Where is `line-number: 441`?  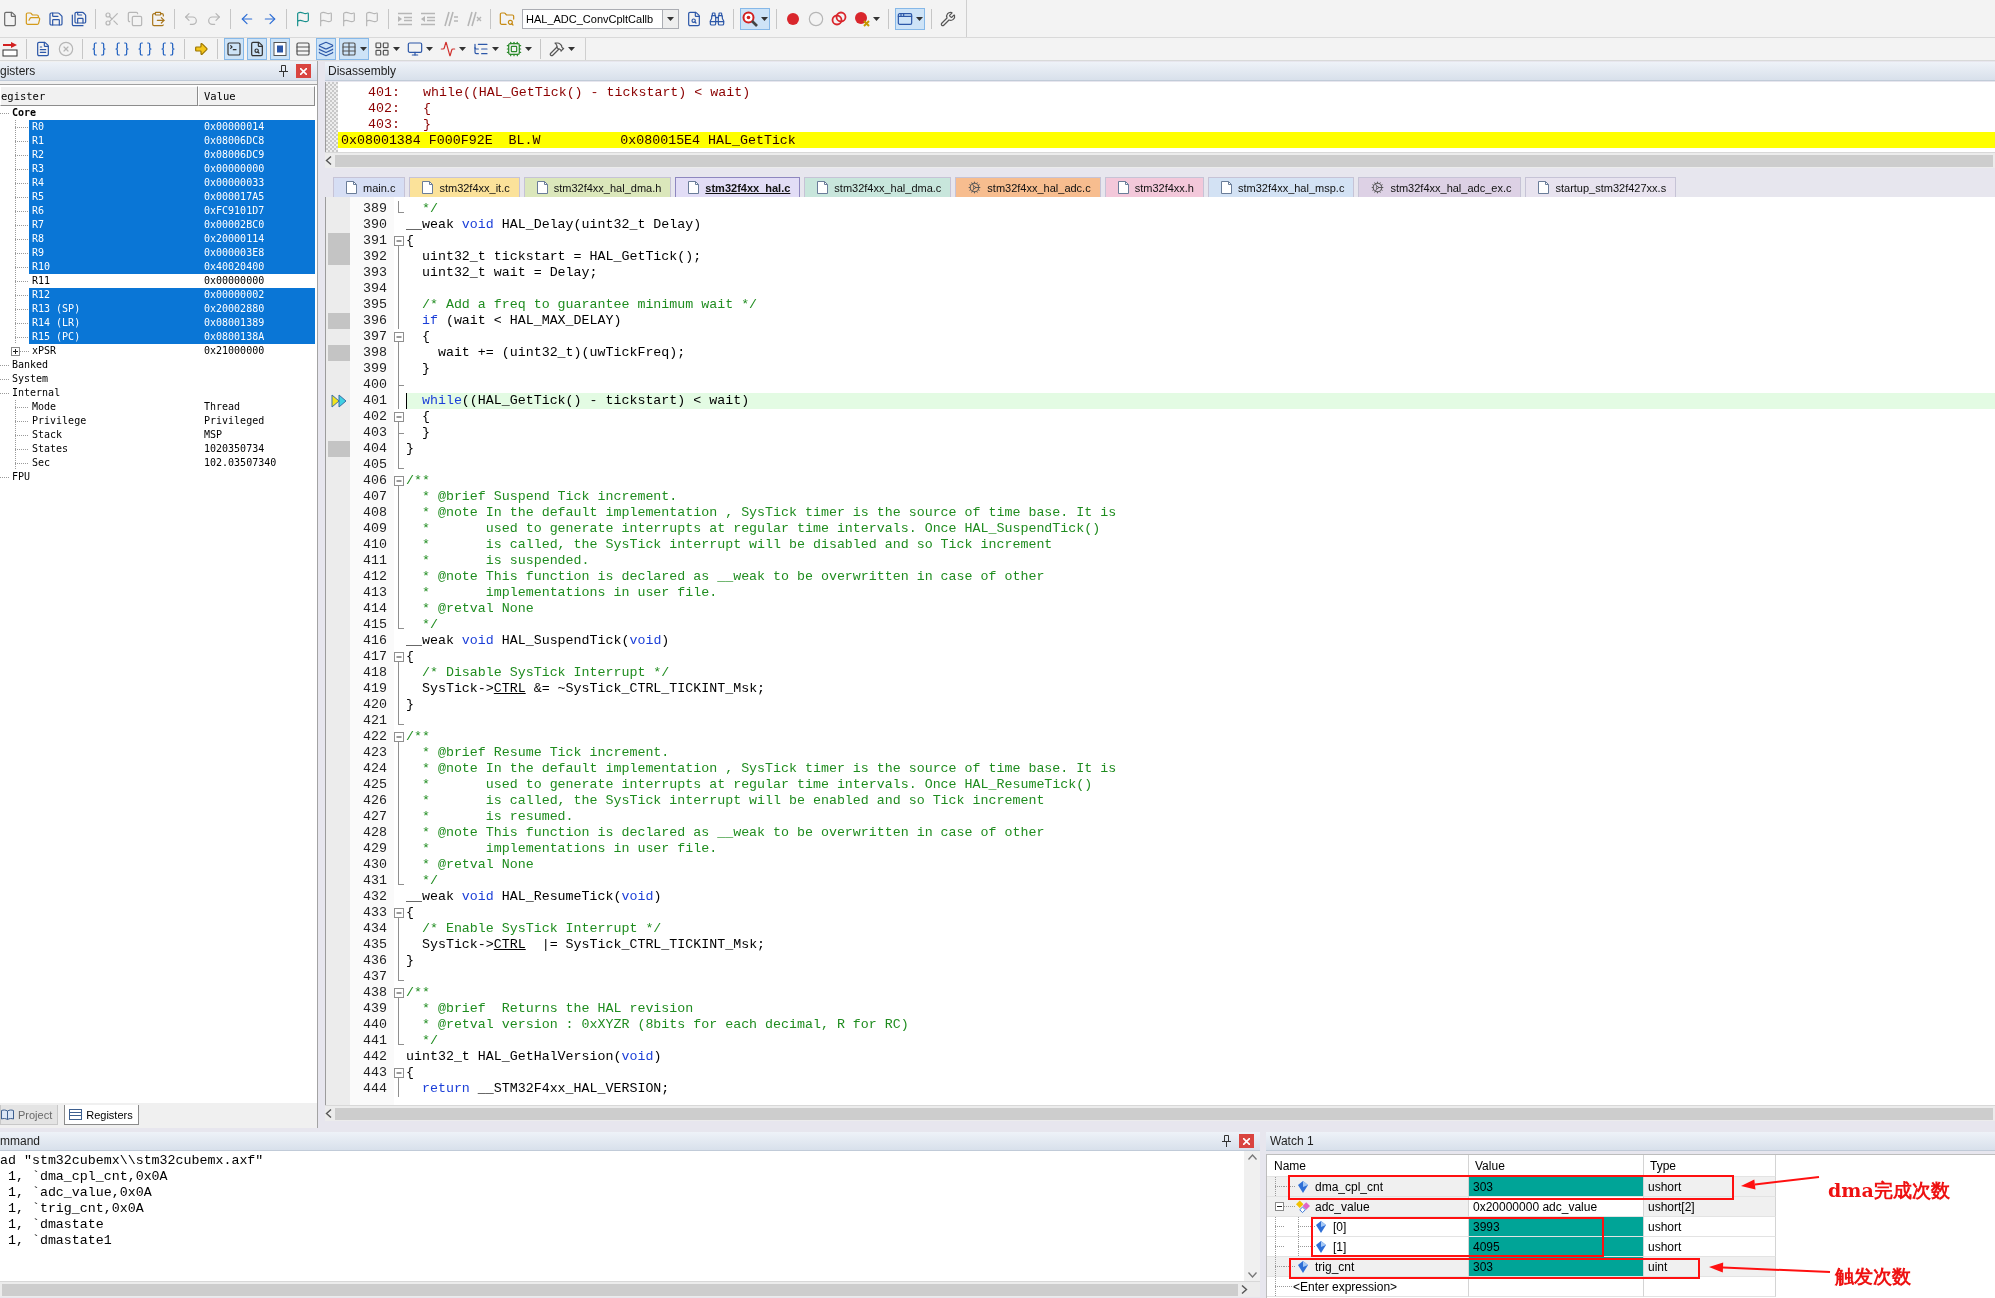 line-number: 441 is located at coordinates (375, 1041).